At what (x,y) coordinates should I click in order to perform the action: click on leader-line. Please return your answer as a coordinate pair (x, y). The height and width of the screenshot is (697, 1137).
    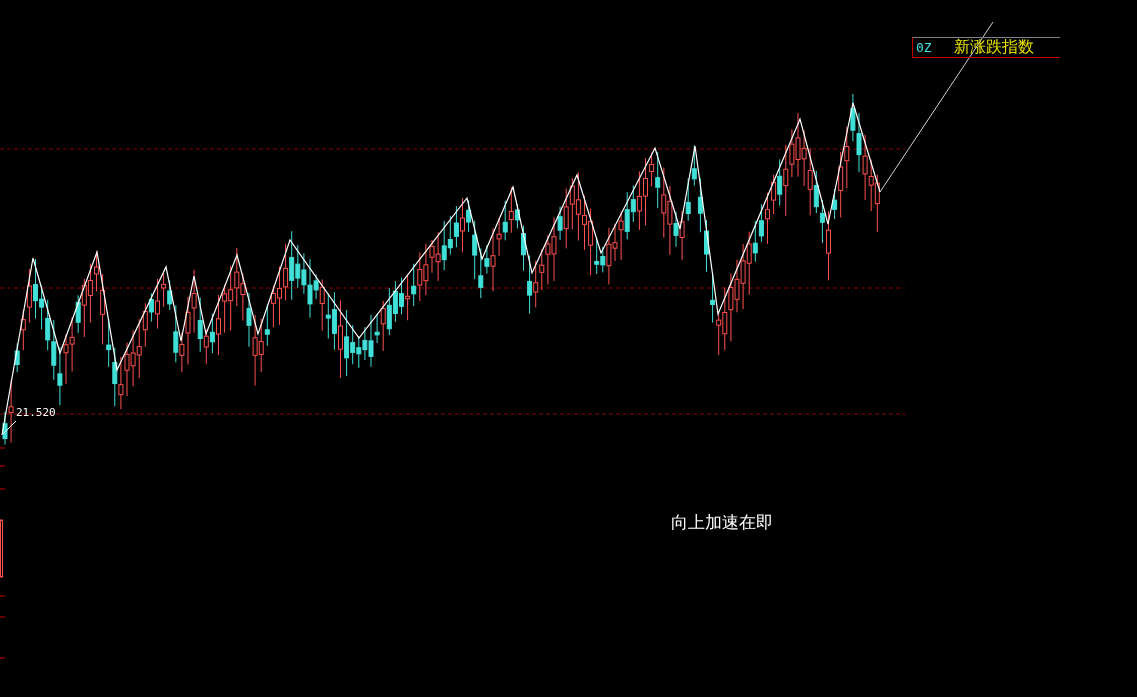
    Looking at the image, I should click on (9, 427).